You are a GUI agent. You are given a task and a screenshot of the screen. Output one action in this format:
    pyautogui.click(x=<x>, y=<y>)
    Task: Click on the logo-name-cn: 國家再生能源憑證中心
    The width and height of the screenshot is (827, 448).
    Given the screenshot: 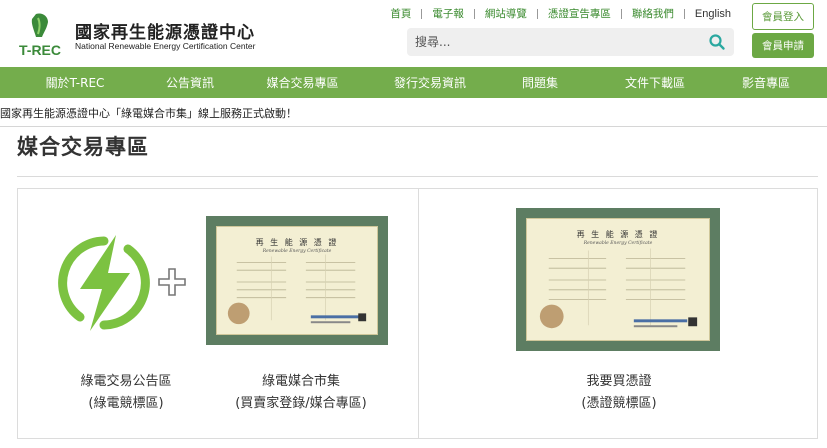 What is the action you would take?
    pyautogui.click(x=165, y=33)
    